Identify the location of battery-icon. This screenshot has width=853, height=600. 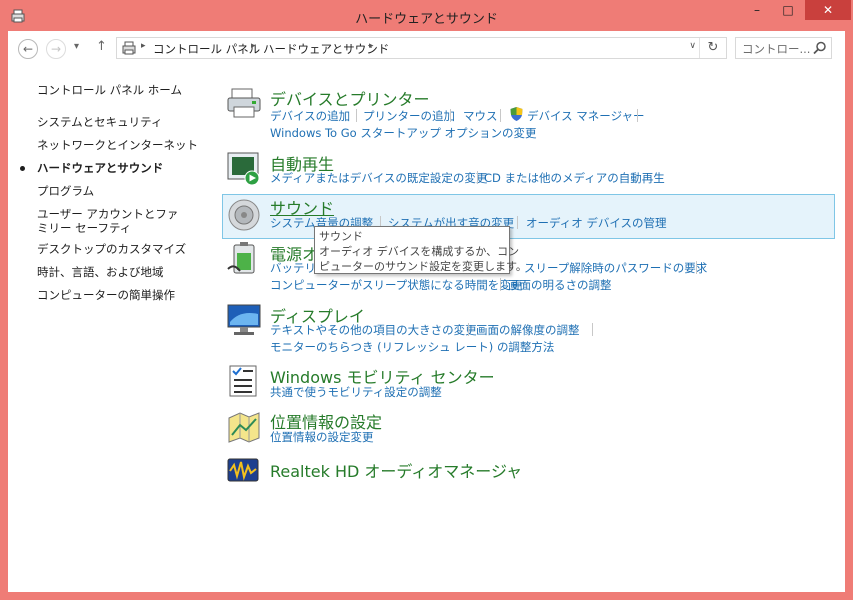
(244, 259).